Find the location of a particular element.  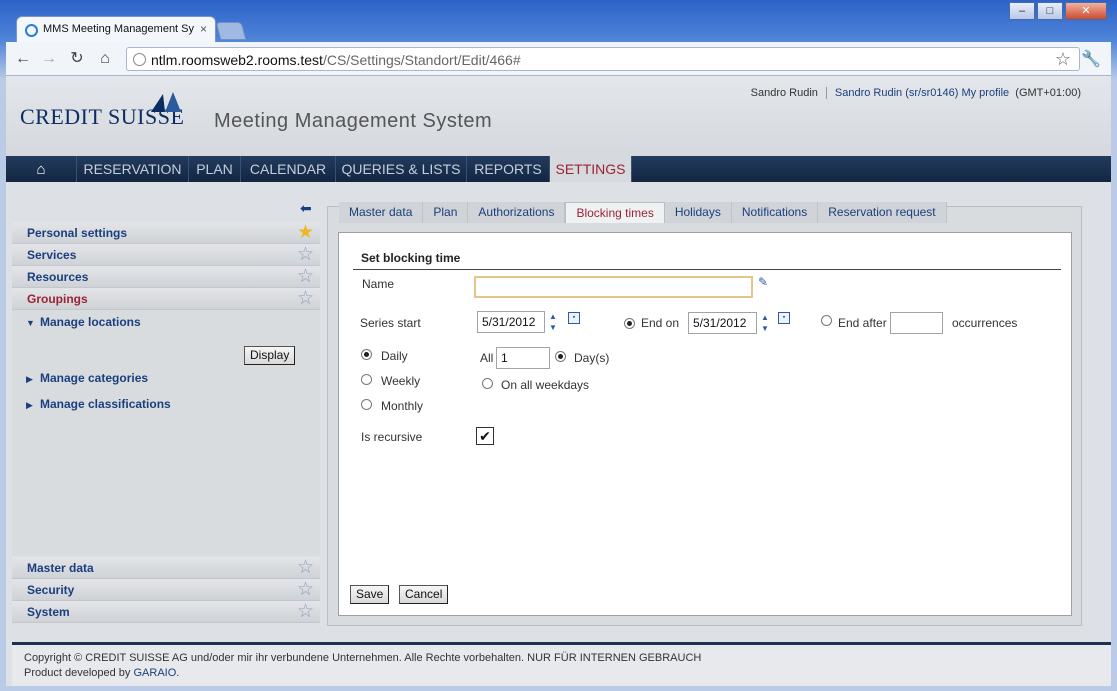

nav-groupings: Groupings ☆ is located at coordinates (166, 299).